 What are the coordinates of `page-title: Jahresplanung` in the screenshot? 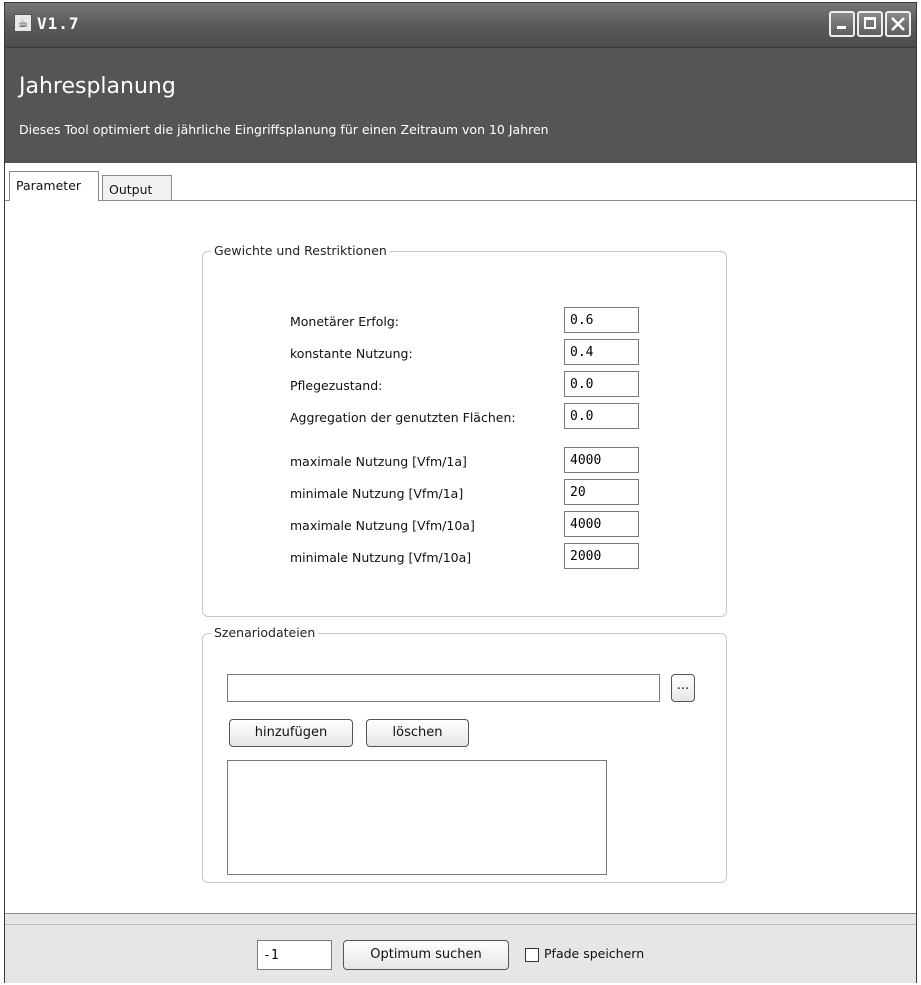 It's located at (97, 86).